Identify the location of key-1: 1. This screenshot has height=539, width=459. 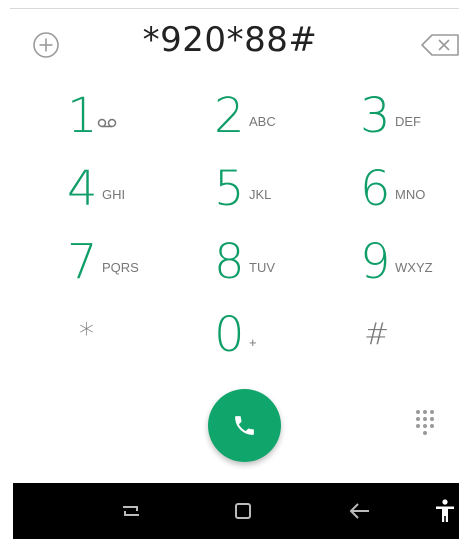
(127, 116).